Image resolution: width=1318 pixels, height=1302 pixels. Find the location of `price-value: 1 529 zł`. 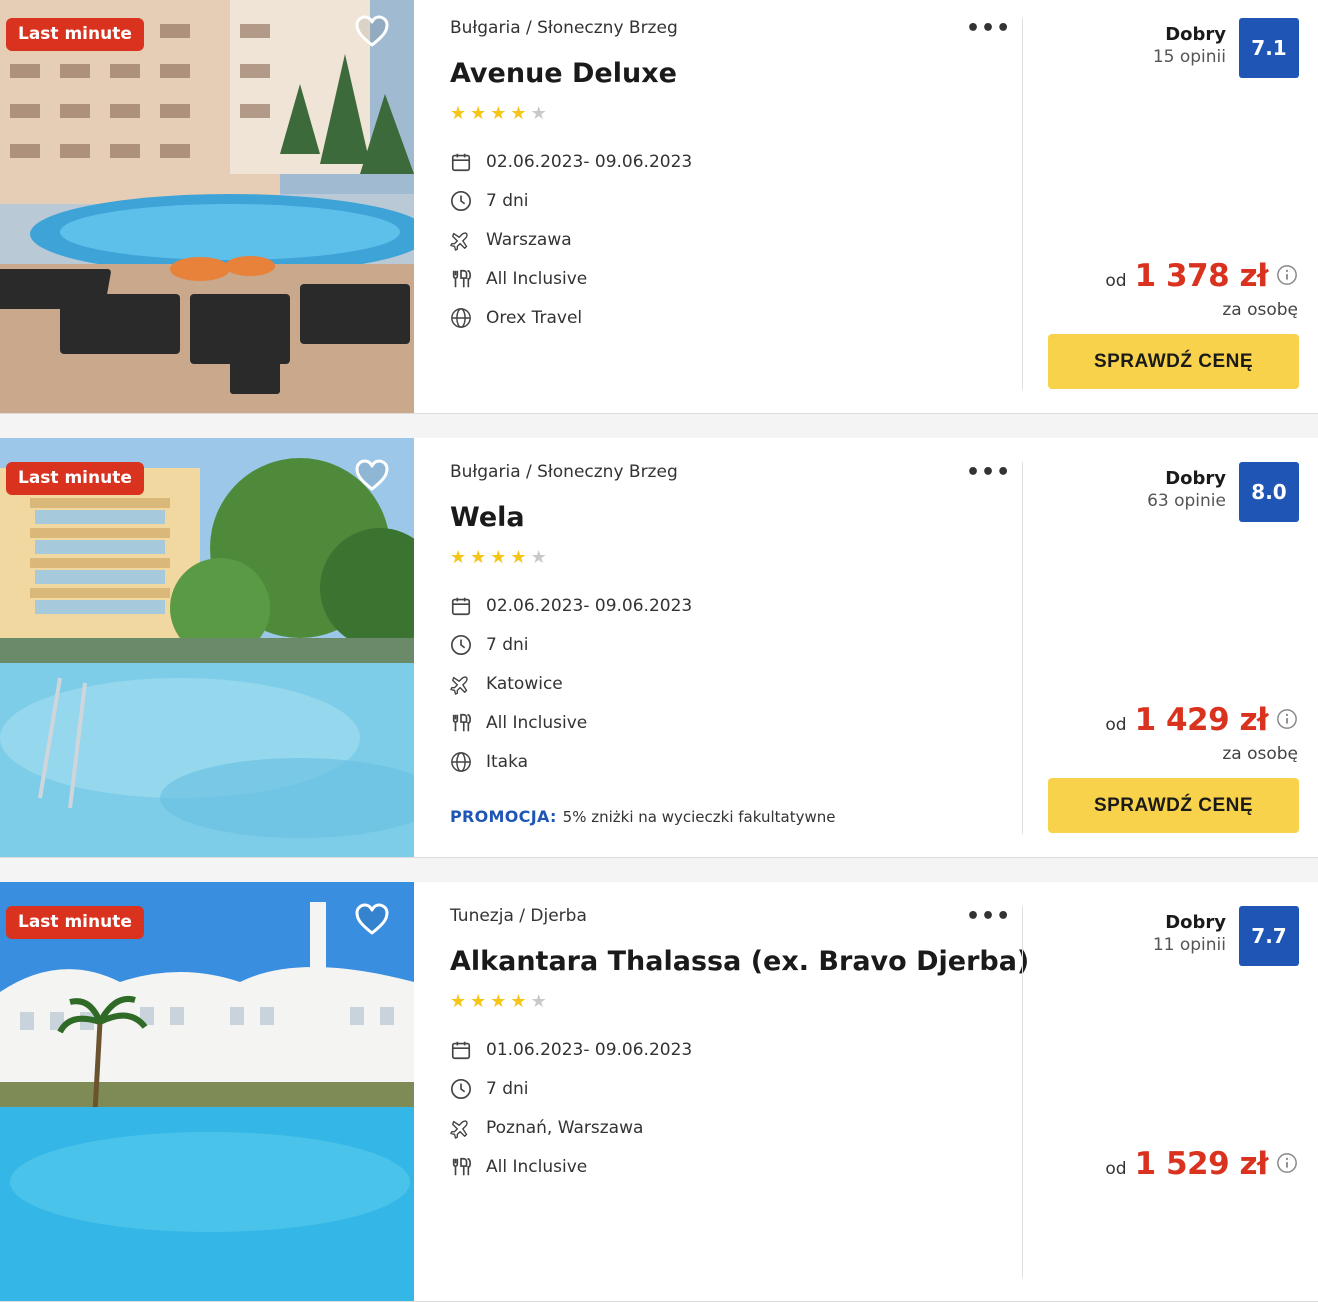

price-value: 1 529 zł is located at coordinates (1201, 1164).